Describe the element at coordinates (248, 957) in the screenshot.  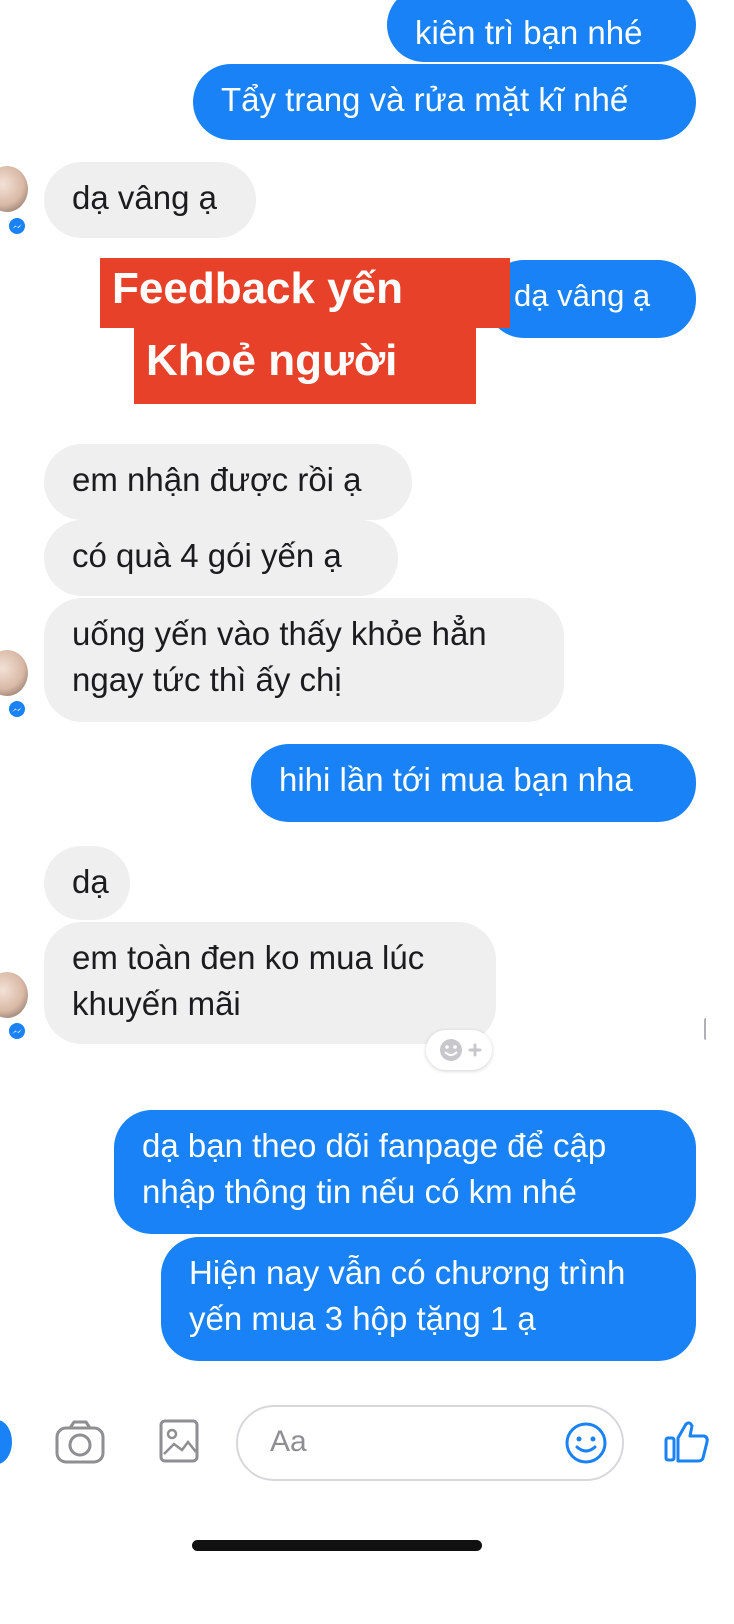
I see `message-text-line: em toàn đen ko mua lúc` at that location.